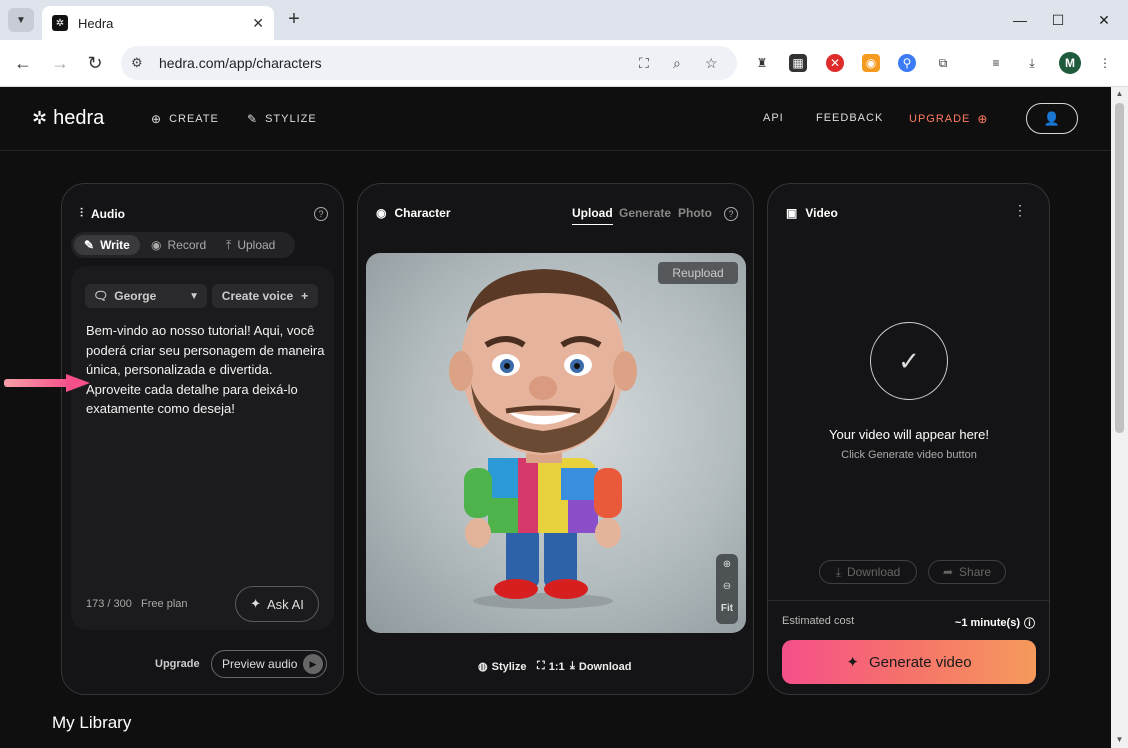 The width and height of the screenshot is (1128, 748). Describe the element at coordinates (509, 666) in the screenshot. I see `stylize-label: Stylize` at that location.